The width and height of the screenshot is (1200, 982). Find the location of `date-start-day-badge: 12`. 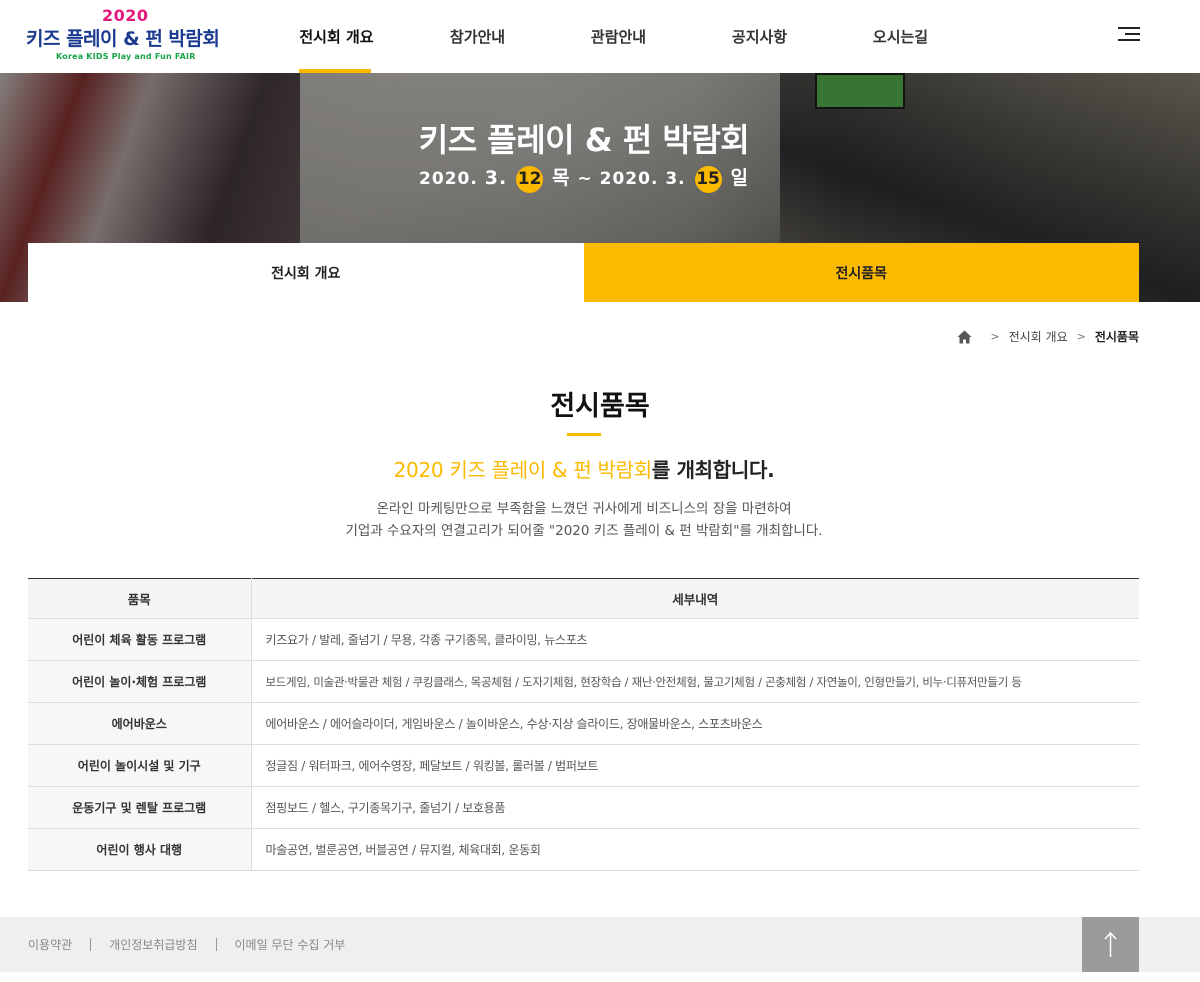

date-start-day-badge: 12 is located at coordinates (530, 179).